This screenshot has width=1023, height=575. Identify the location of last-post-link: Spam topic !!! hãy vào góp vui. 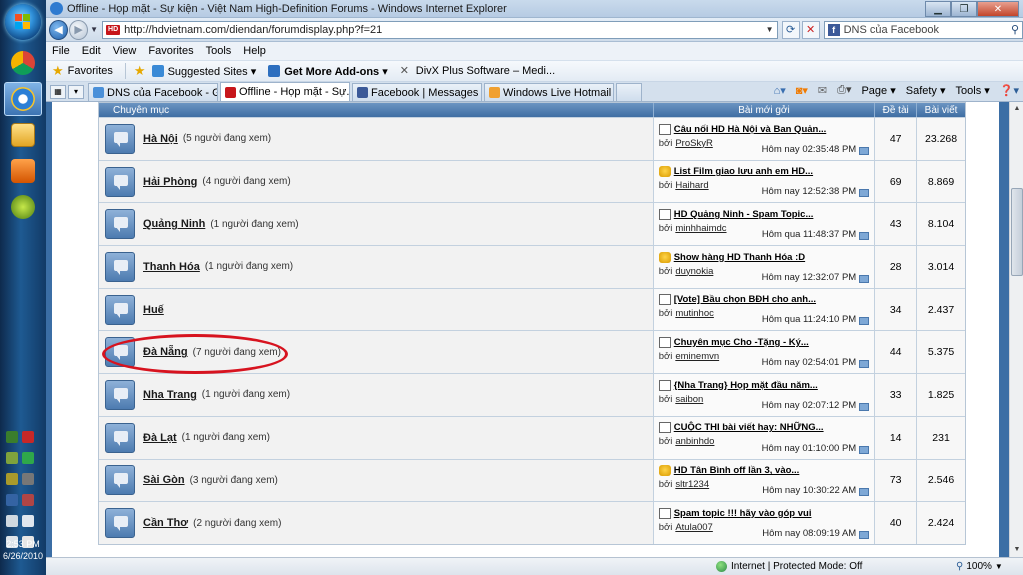
(764, 513).